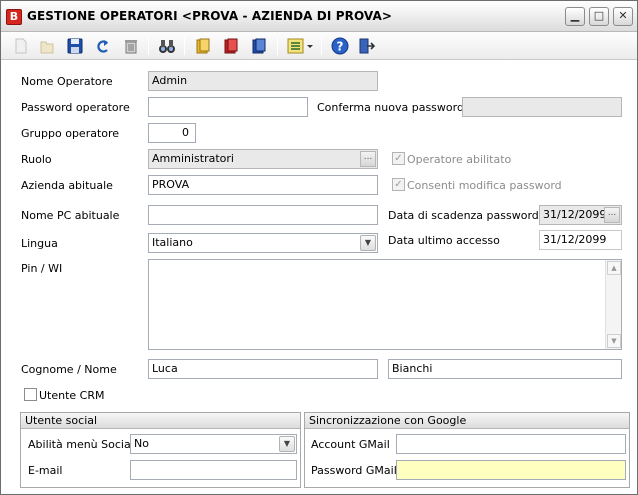 This screenshot has width=638, height=495. What do you see at coordinates (160, 421) in the screenshot?
I see `utente-social-header: Utente social` at bounding box center [160, 421].